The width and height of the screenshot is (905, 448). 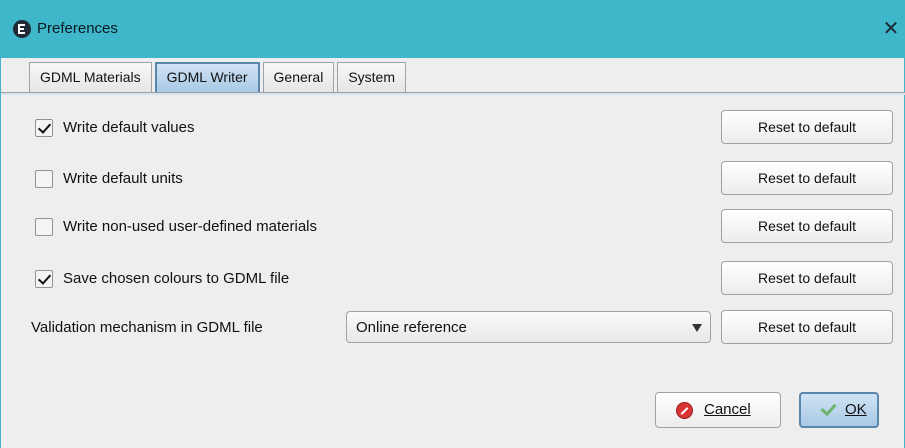 What do you see at coordinates (147, 327) in the screenshot?
I see `validation-mechanism-label: Validation mechanism in GDML file` at bounding box center [147, 327].